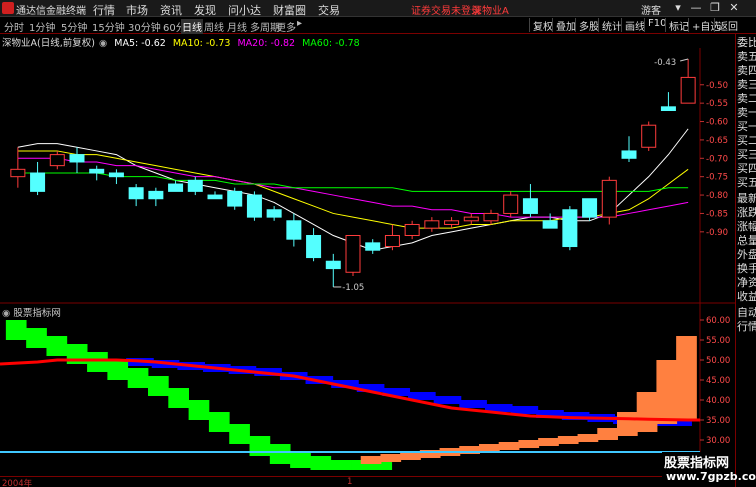 Image resolution: width=756 pixels, height=487 pixels. I want to click on side-panel-item: 卖二, so click(746, 99).